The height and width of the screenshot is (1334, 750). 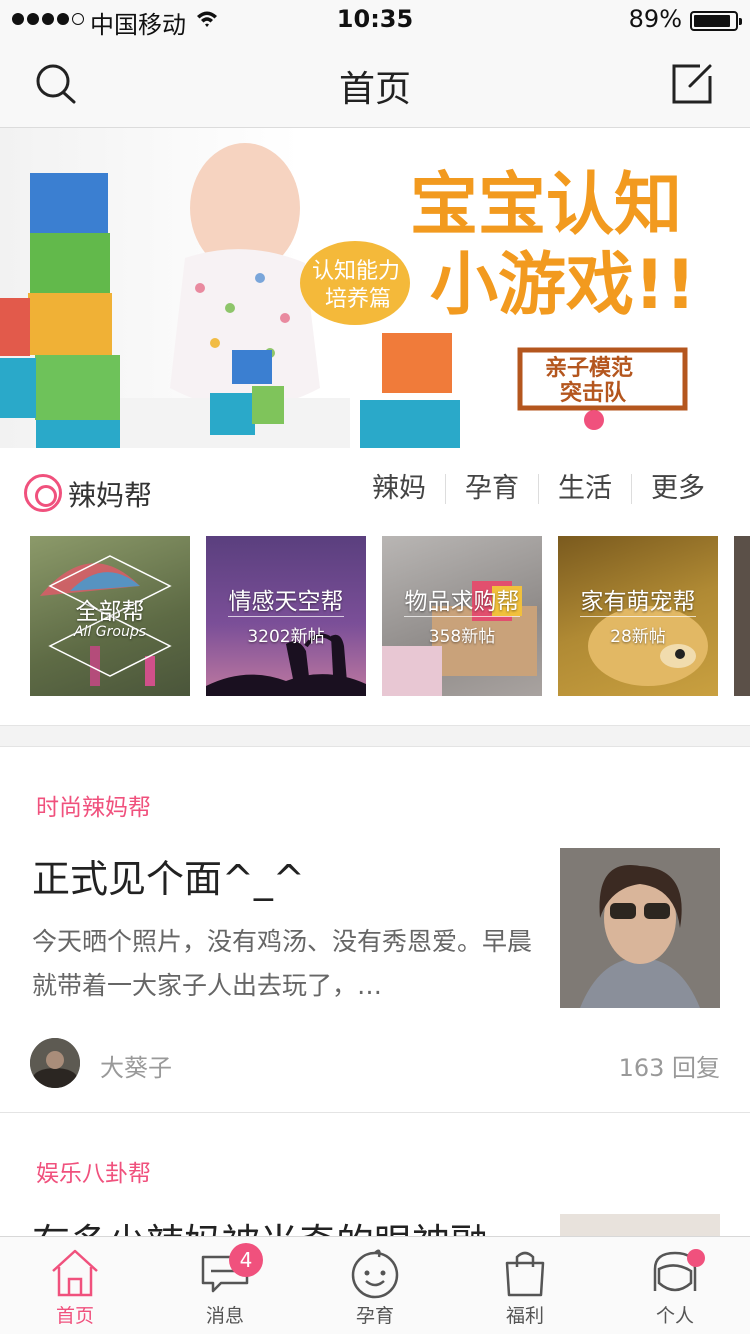 What do you see at coordinates (75, 1273) in the screenshot?
I see `home-icon` at bounding box center [75, 1273].